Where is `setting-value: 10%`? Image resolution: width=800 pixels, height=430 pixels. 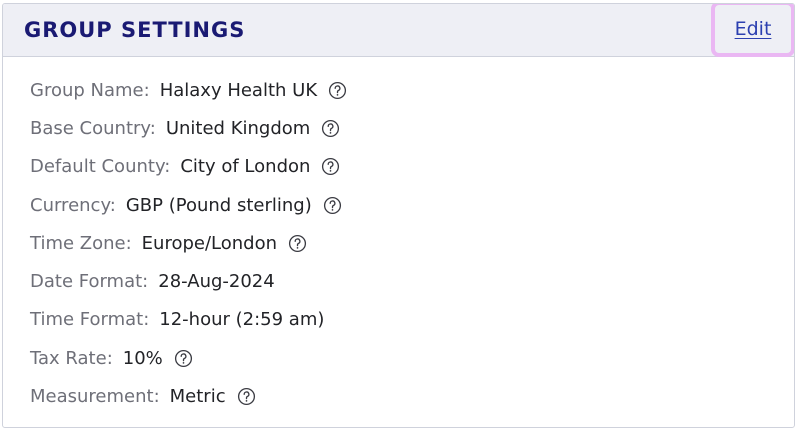
setting-value: 10% is located at coordinates (142, 358).